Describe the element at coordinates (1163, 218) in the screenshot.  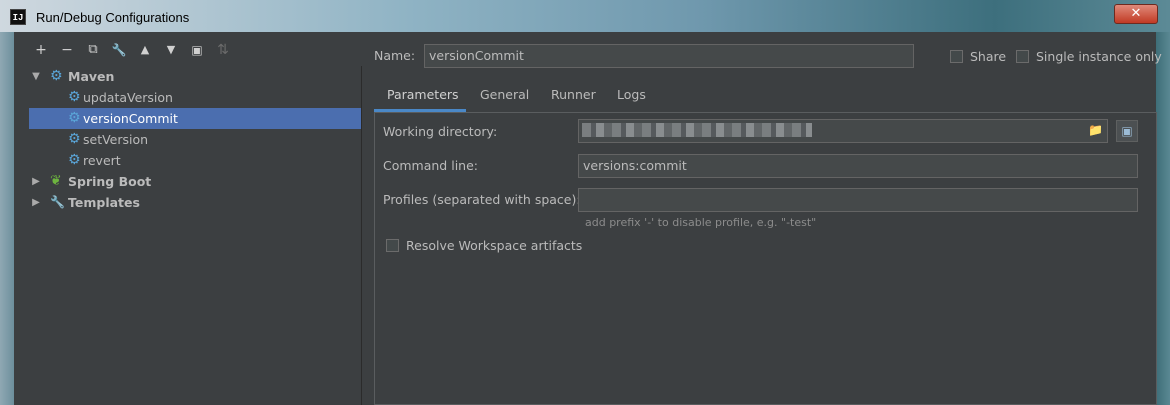
I see `window-frame-right` at that location.